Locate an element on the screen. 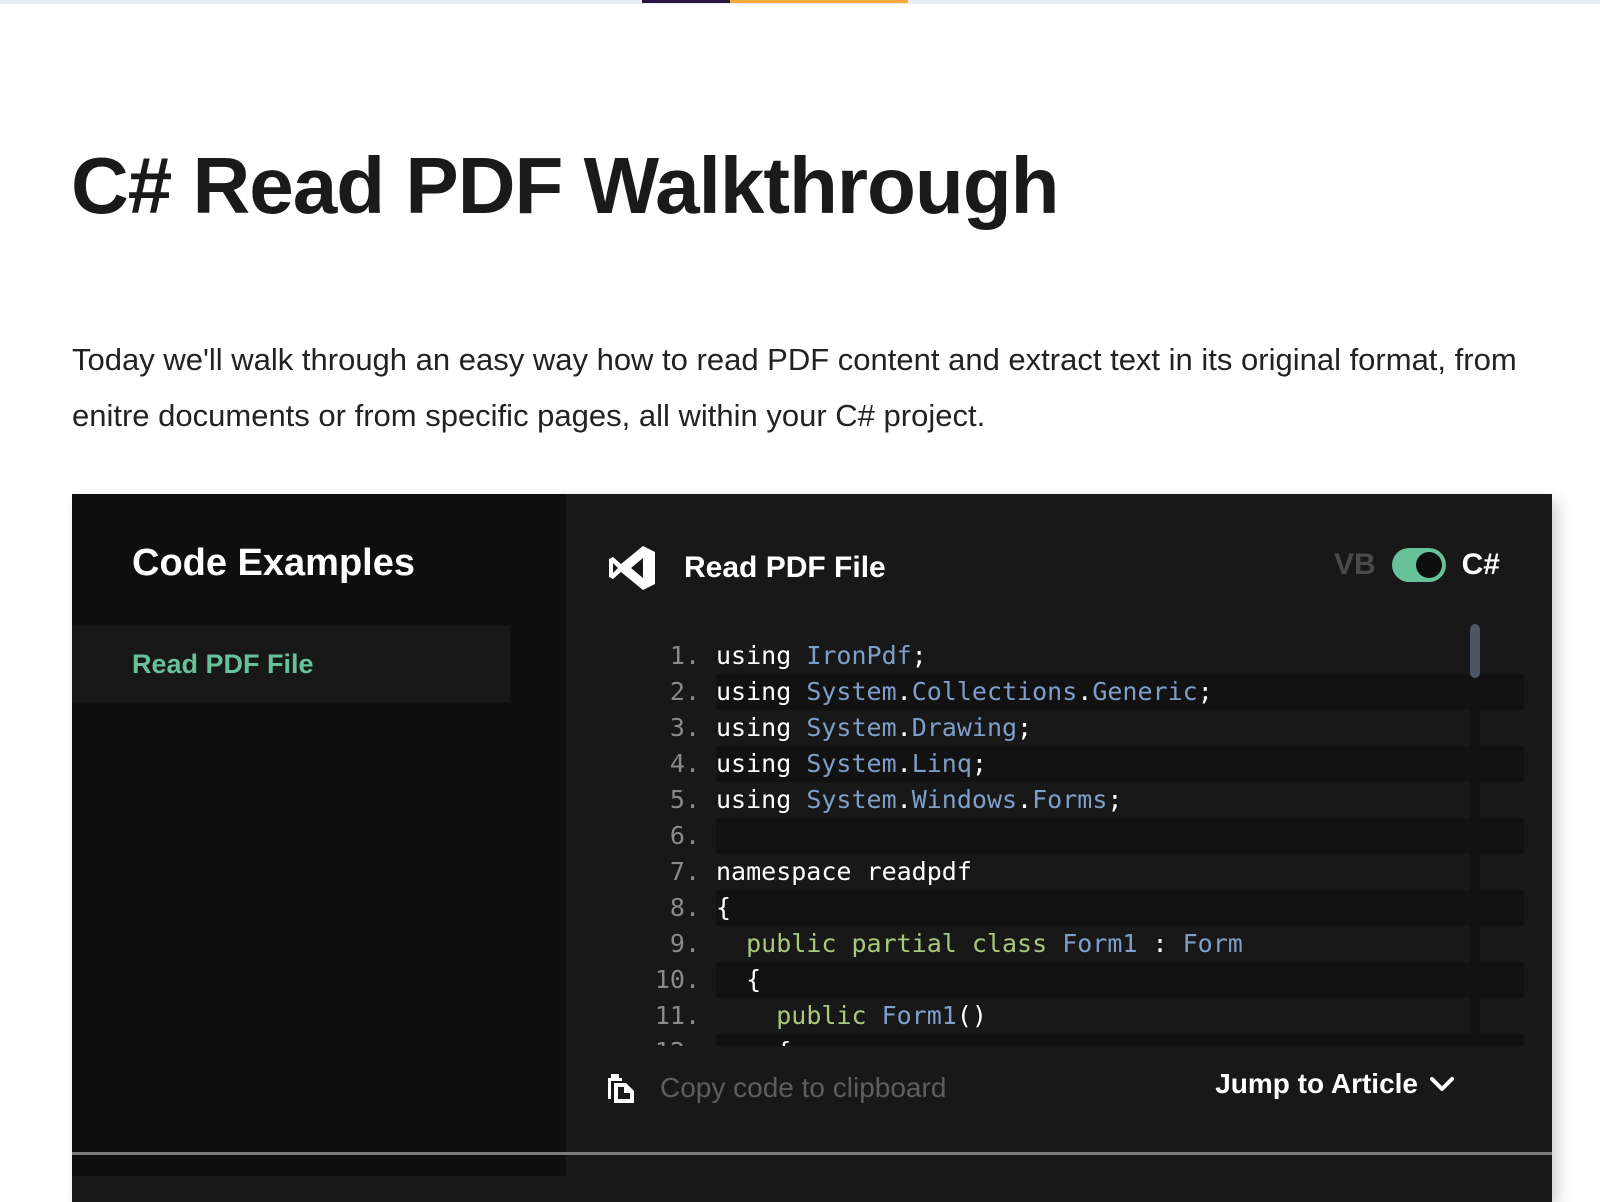  top-progress-bar is located at coordinates (800, 2).